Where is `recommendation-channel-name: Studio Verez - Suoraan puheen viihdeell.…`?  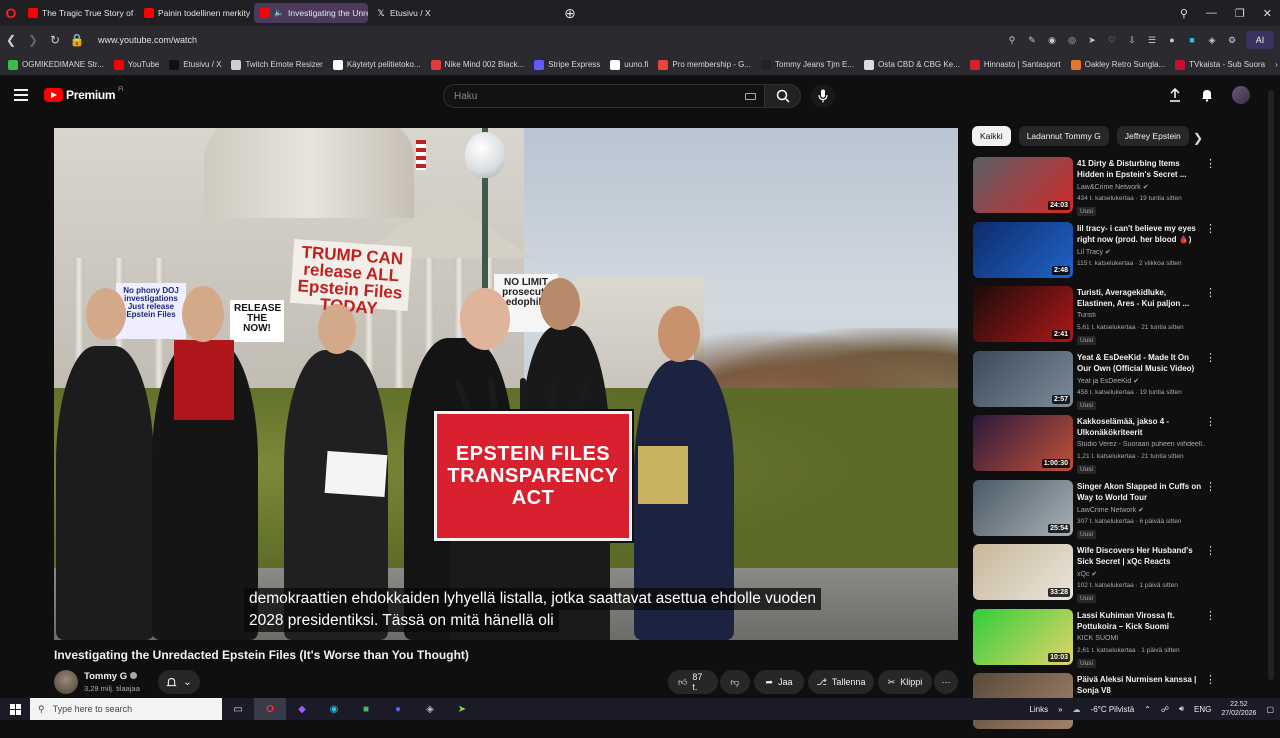
recommendation-channel-name: Studio Verez - Suoraan puheen viihdeell.… is located at coordinates (1141, 444).